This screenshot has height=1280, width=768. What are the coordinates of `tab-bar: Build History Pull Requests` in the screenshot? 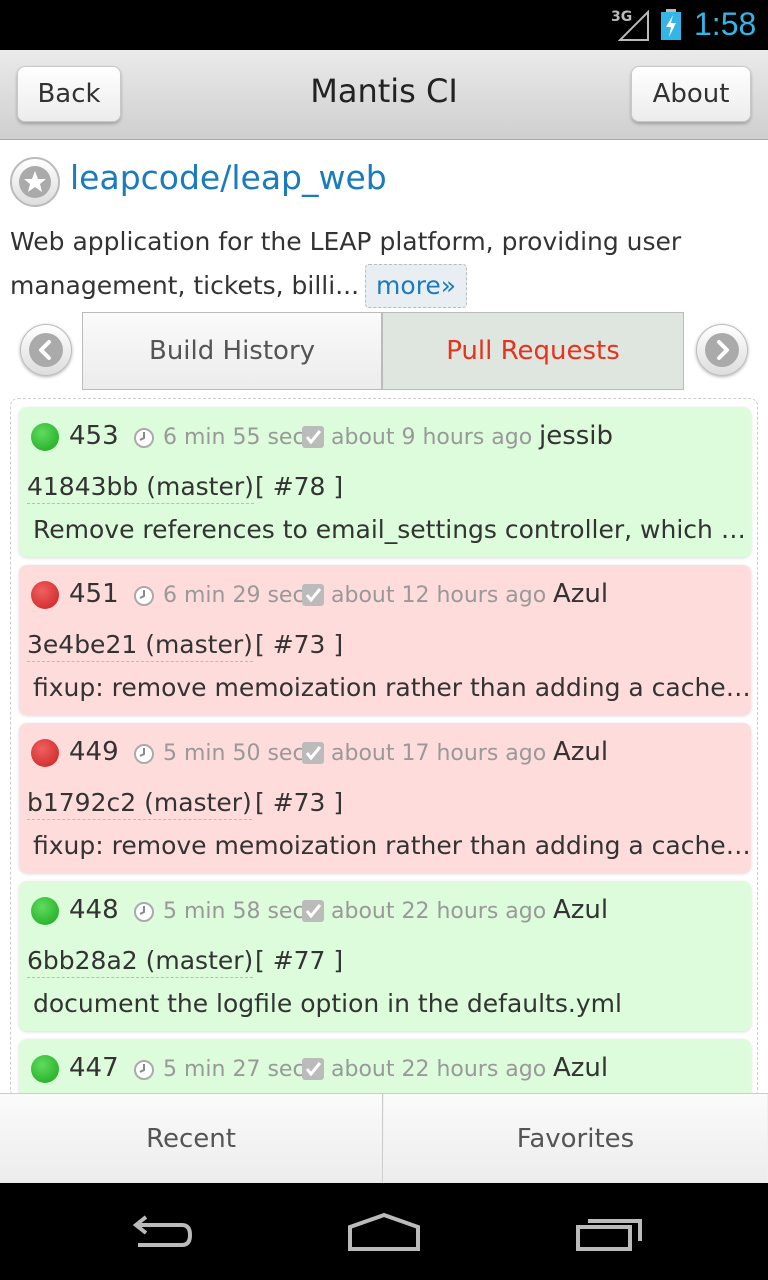 It's located at (384, 352).